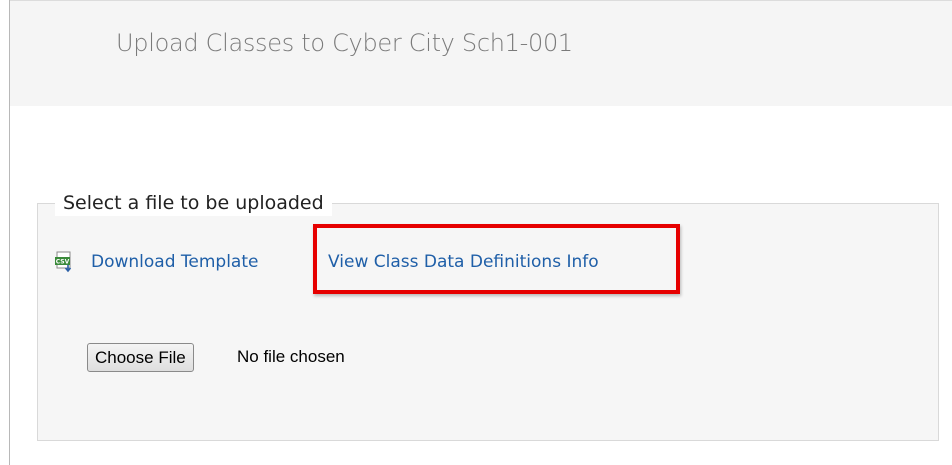 The image size is (952, 465). Describe the element at coordinates (291, 356) in the screenshot. I see `file-status-text: No file chosen` at that location.